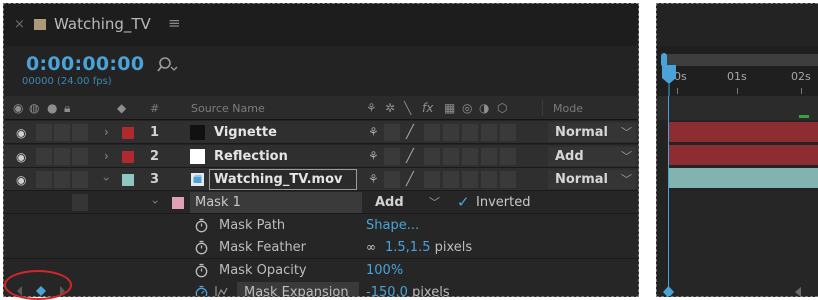  What do you see at coordinates (122, 108) in the screenshot?
I see `label-tag-icon: ◆` at bounding box center [122, 108].